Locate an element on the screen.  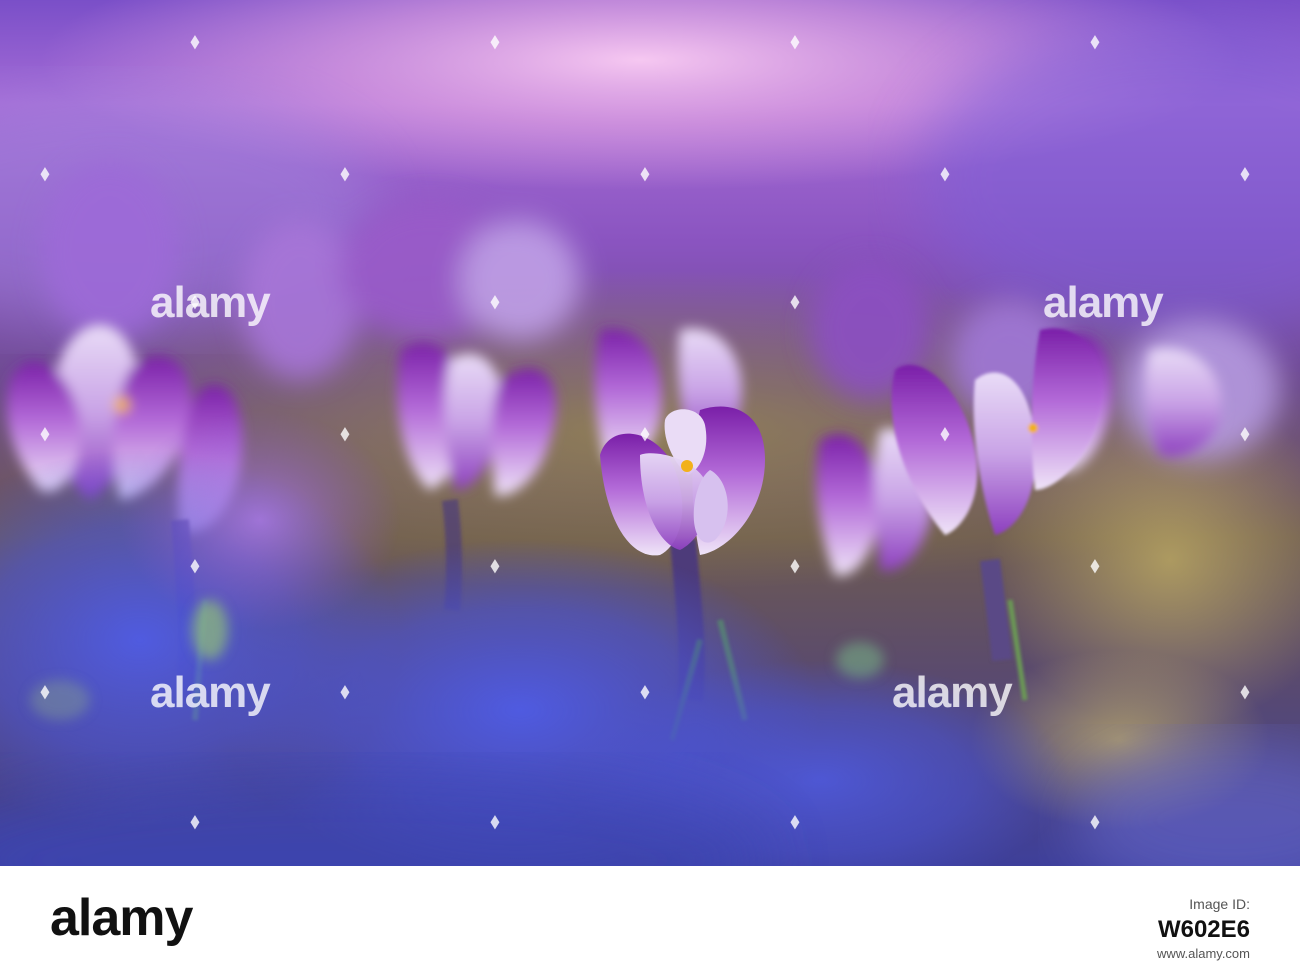
image-info: Image ID: W602E6 www.alamy.com is located at coordinates (1203, 928).